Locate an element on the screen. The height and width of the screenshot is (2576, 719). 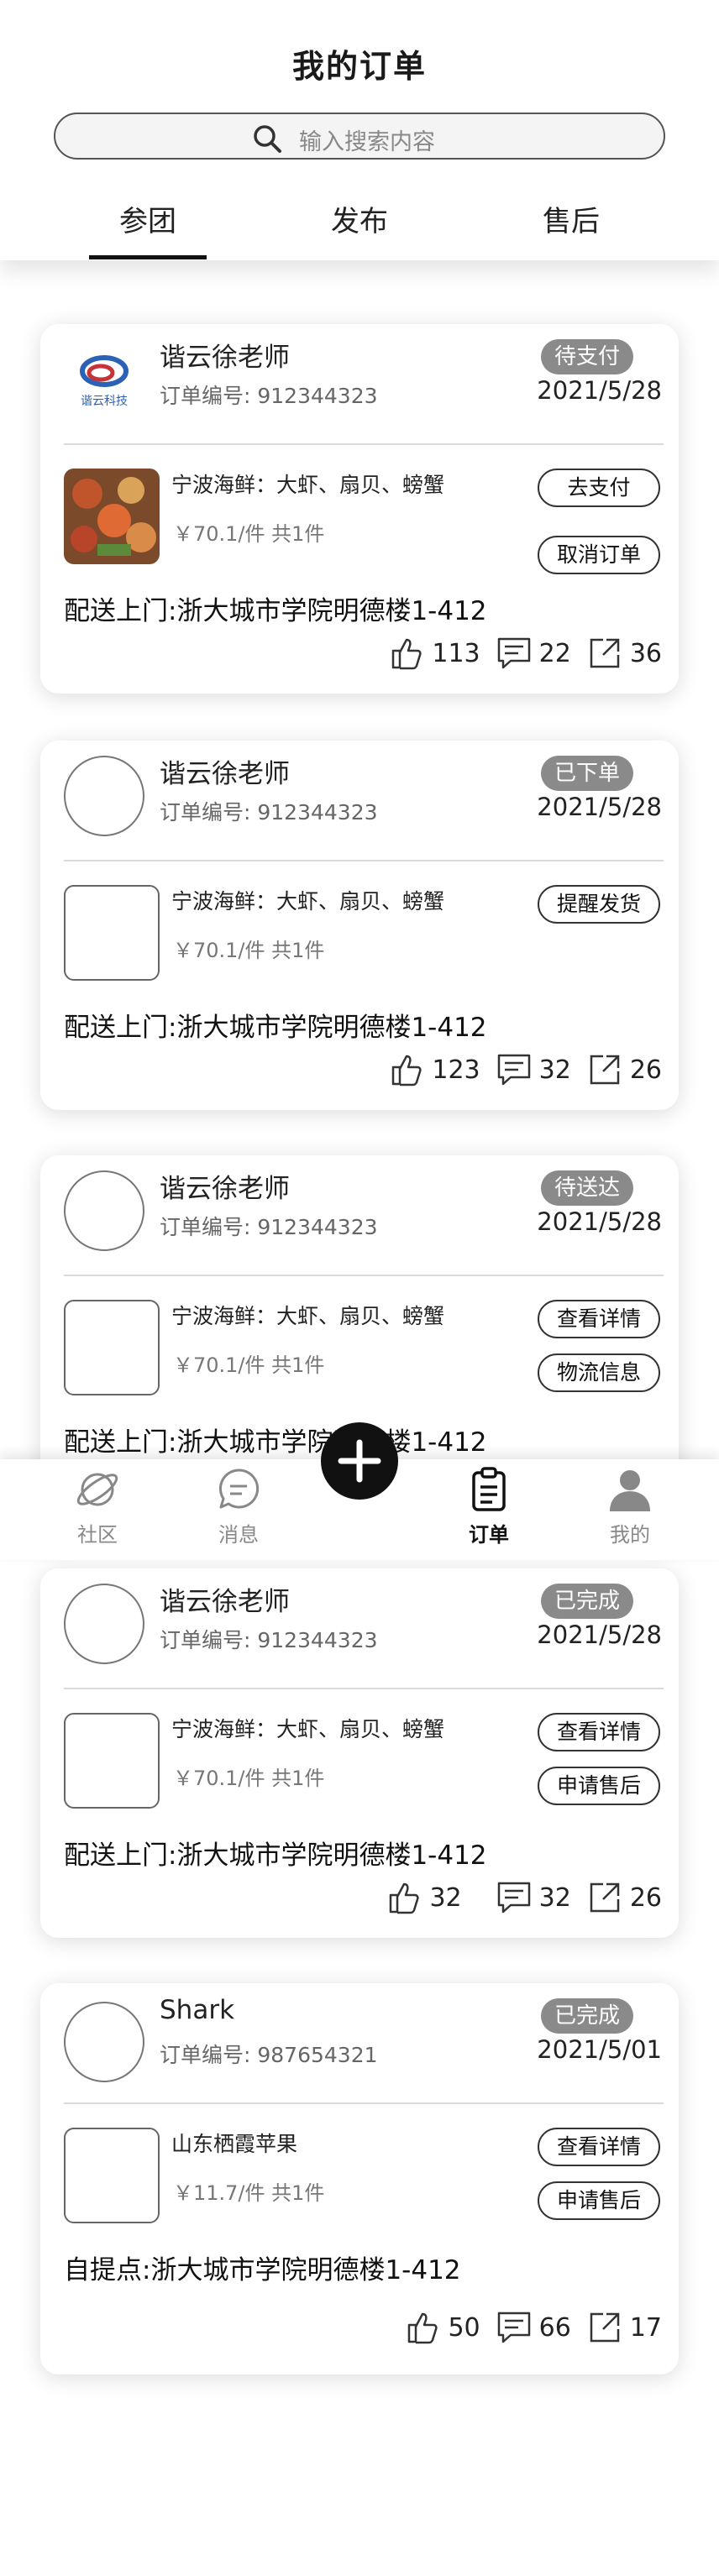
product-name: 山东栖霞苹果 is located at coordinates (235, 2144).